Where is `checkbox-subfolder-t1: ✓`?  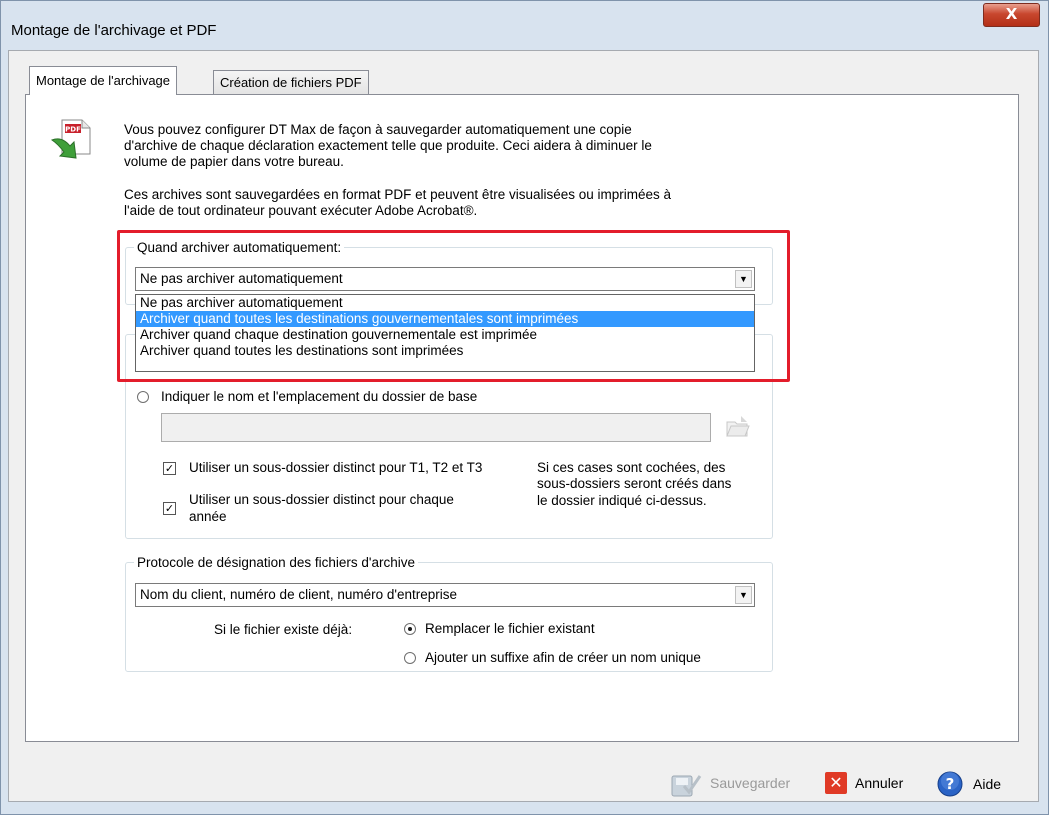
checkbox-subfolder-t1: ✓ is located at coordinates (169, 468).